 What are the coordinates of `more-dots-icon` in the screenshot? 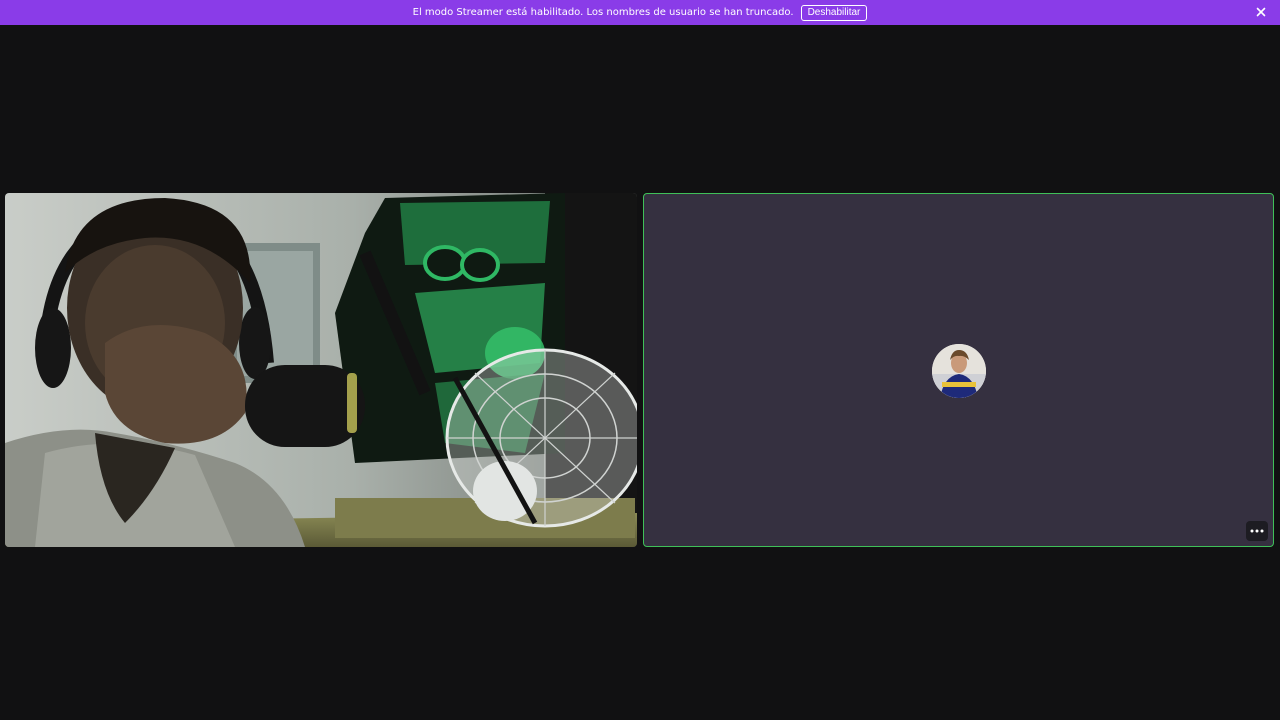 It's located at (1257, 531).